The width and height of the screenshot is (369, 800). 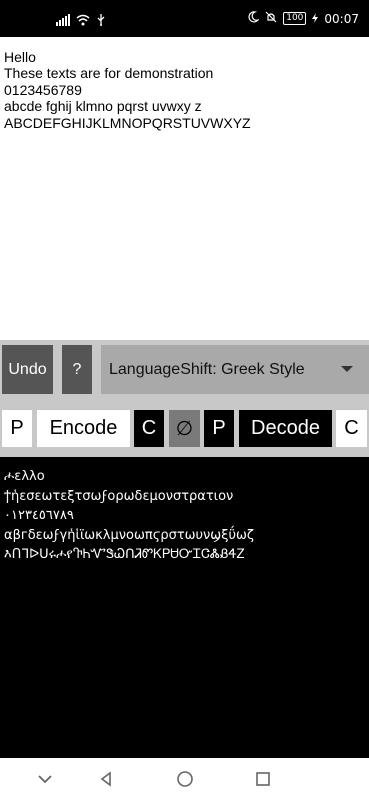 What do you see at coordinates (27, 369) in the screenshot?
I see `undo-button: Undo` at bounding box center [27, 369].